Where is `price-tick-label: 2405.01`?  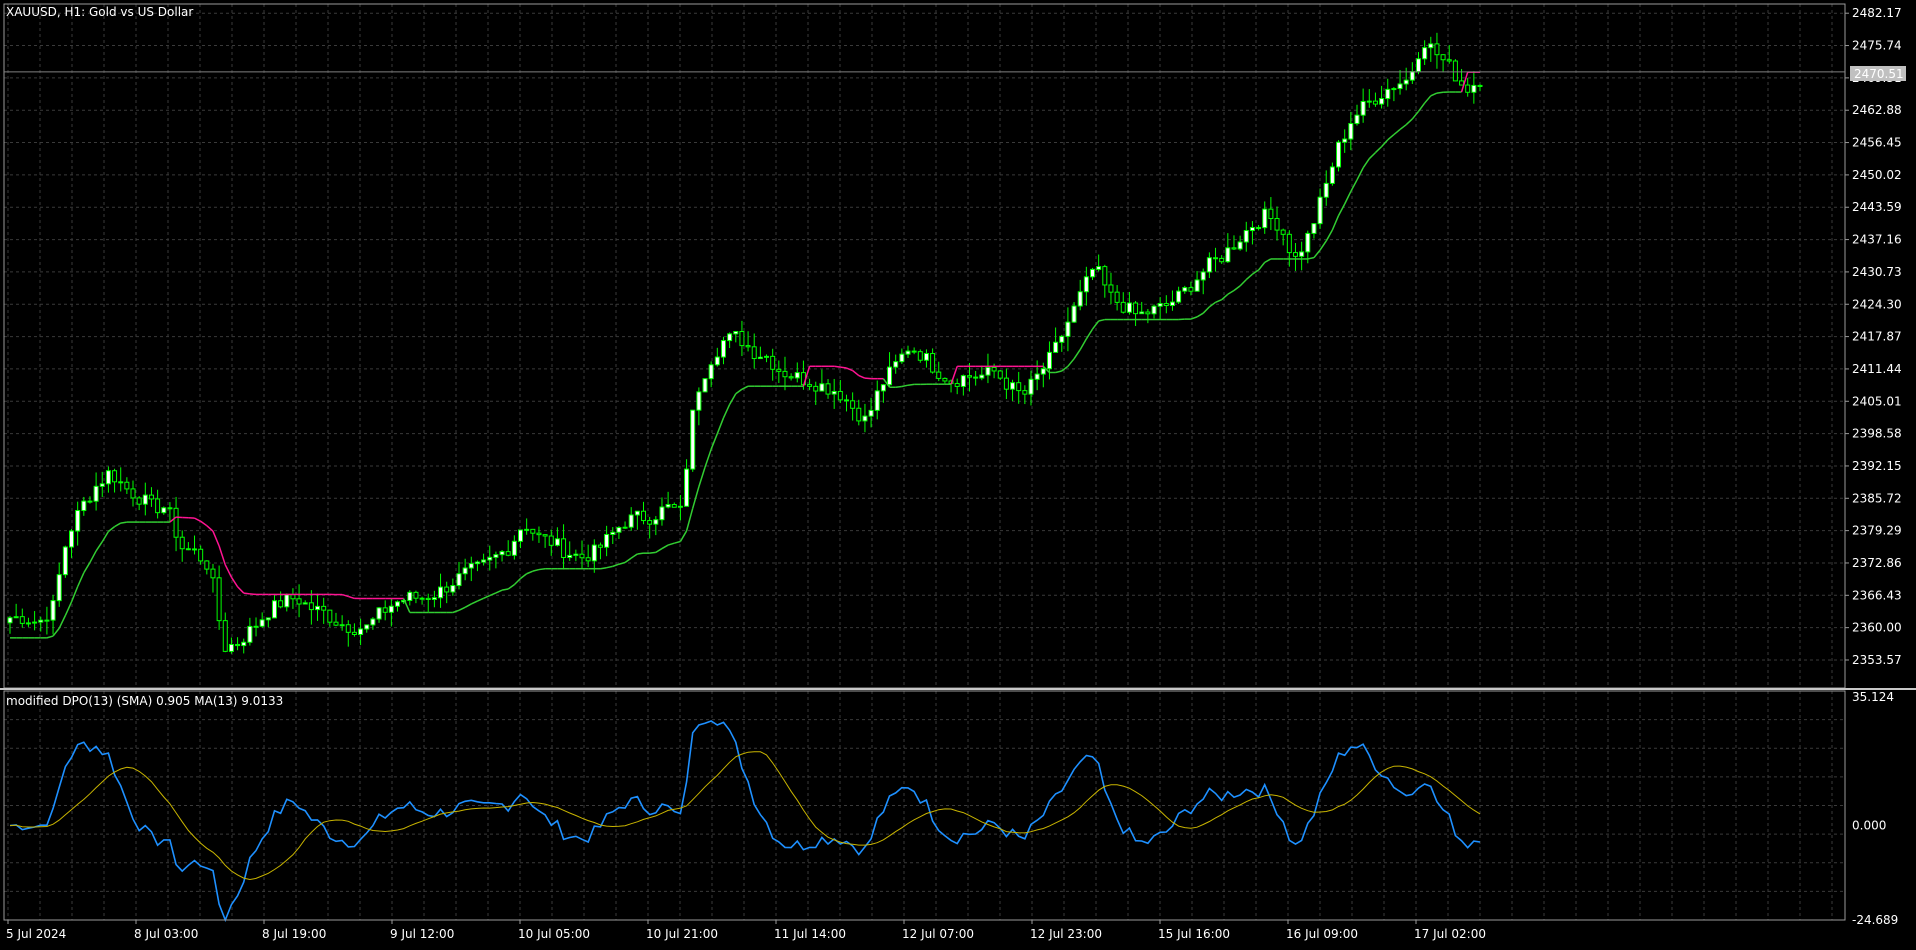 price-tick-label: 2405.01 is located at coordinates (1877, 401).